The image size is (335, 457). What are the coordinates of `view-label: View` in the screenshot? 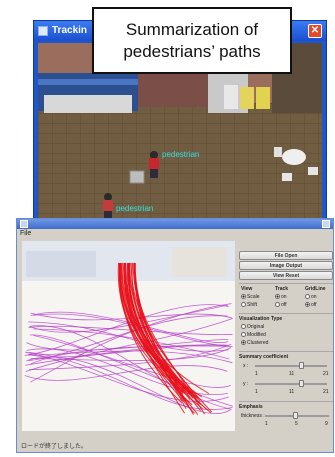 It's located at (247, 289).